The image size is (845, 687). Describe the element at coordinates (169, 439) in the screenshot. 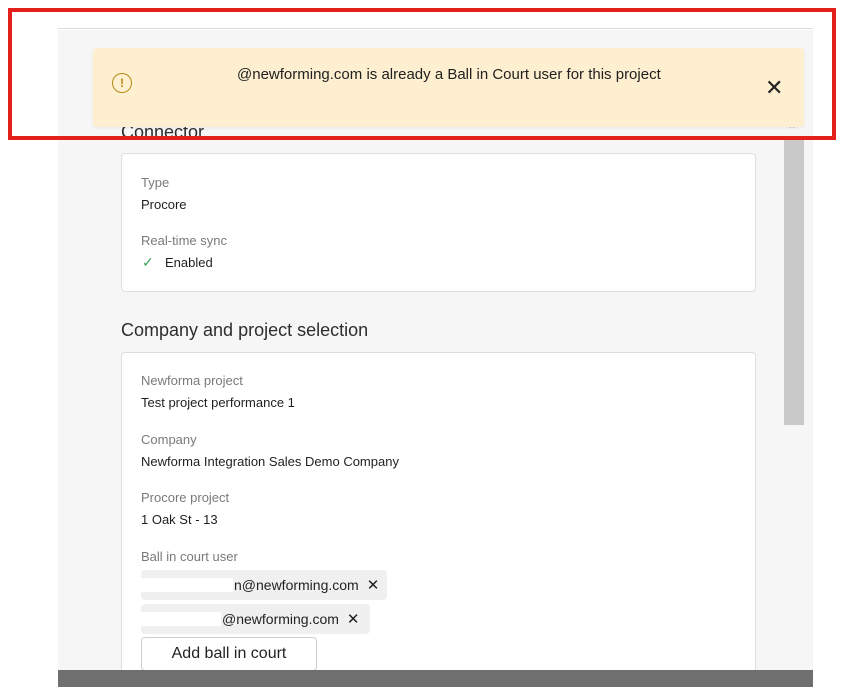

I see `company-label: Company` at that location.